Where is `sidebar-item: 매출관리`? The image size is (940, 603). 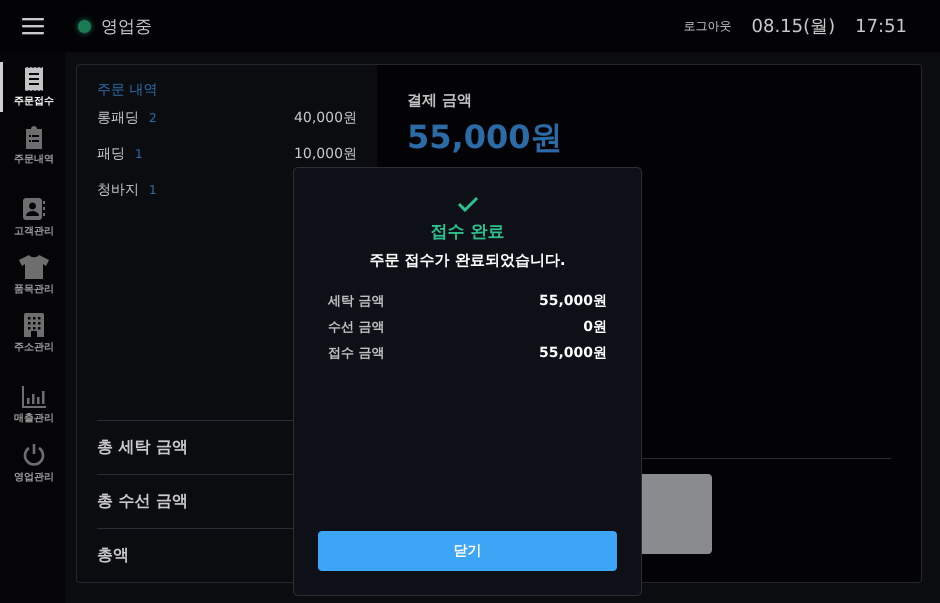
sidebar-item: 매출관리 is located at coordinates (32, 405).